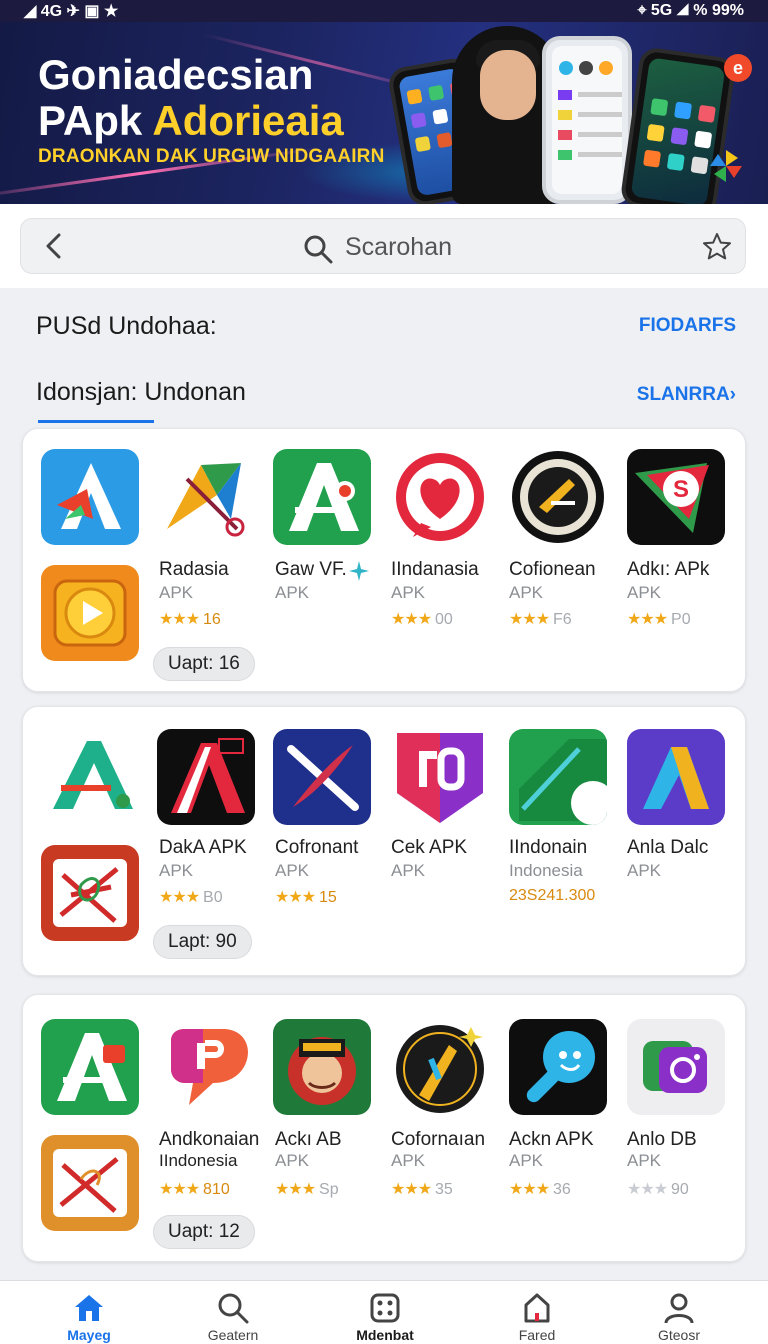 The width and height of the screenshot is (768, 1344). What do you see at coordinates (435, 570) in the screenshot?
I see `app-name: IIndanasia` at bounding box center [435, 570].